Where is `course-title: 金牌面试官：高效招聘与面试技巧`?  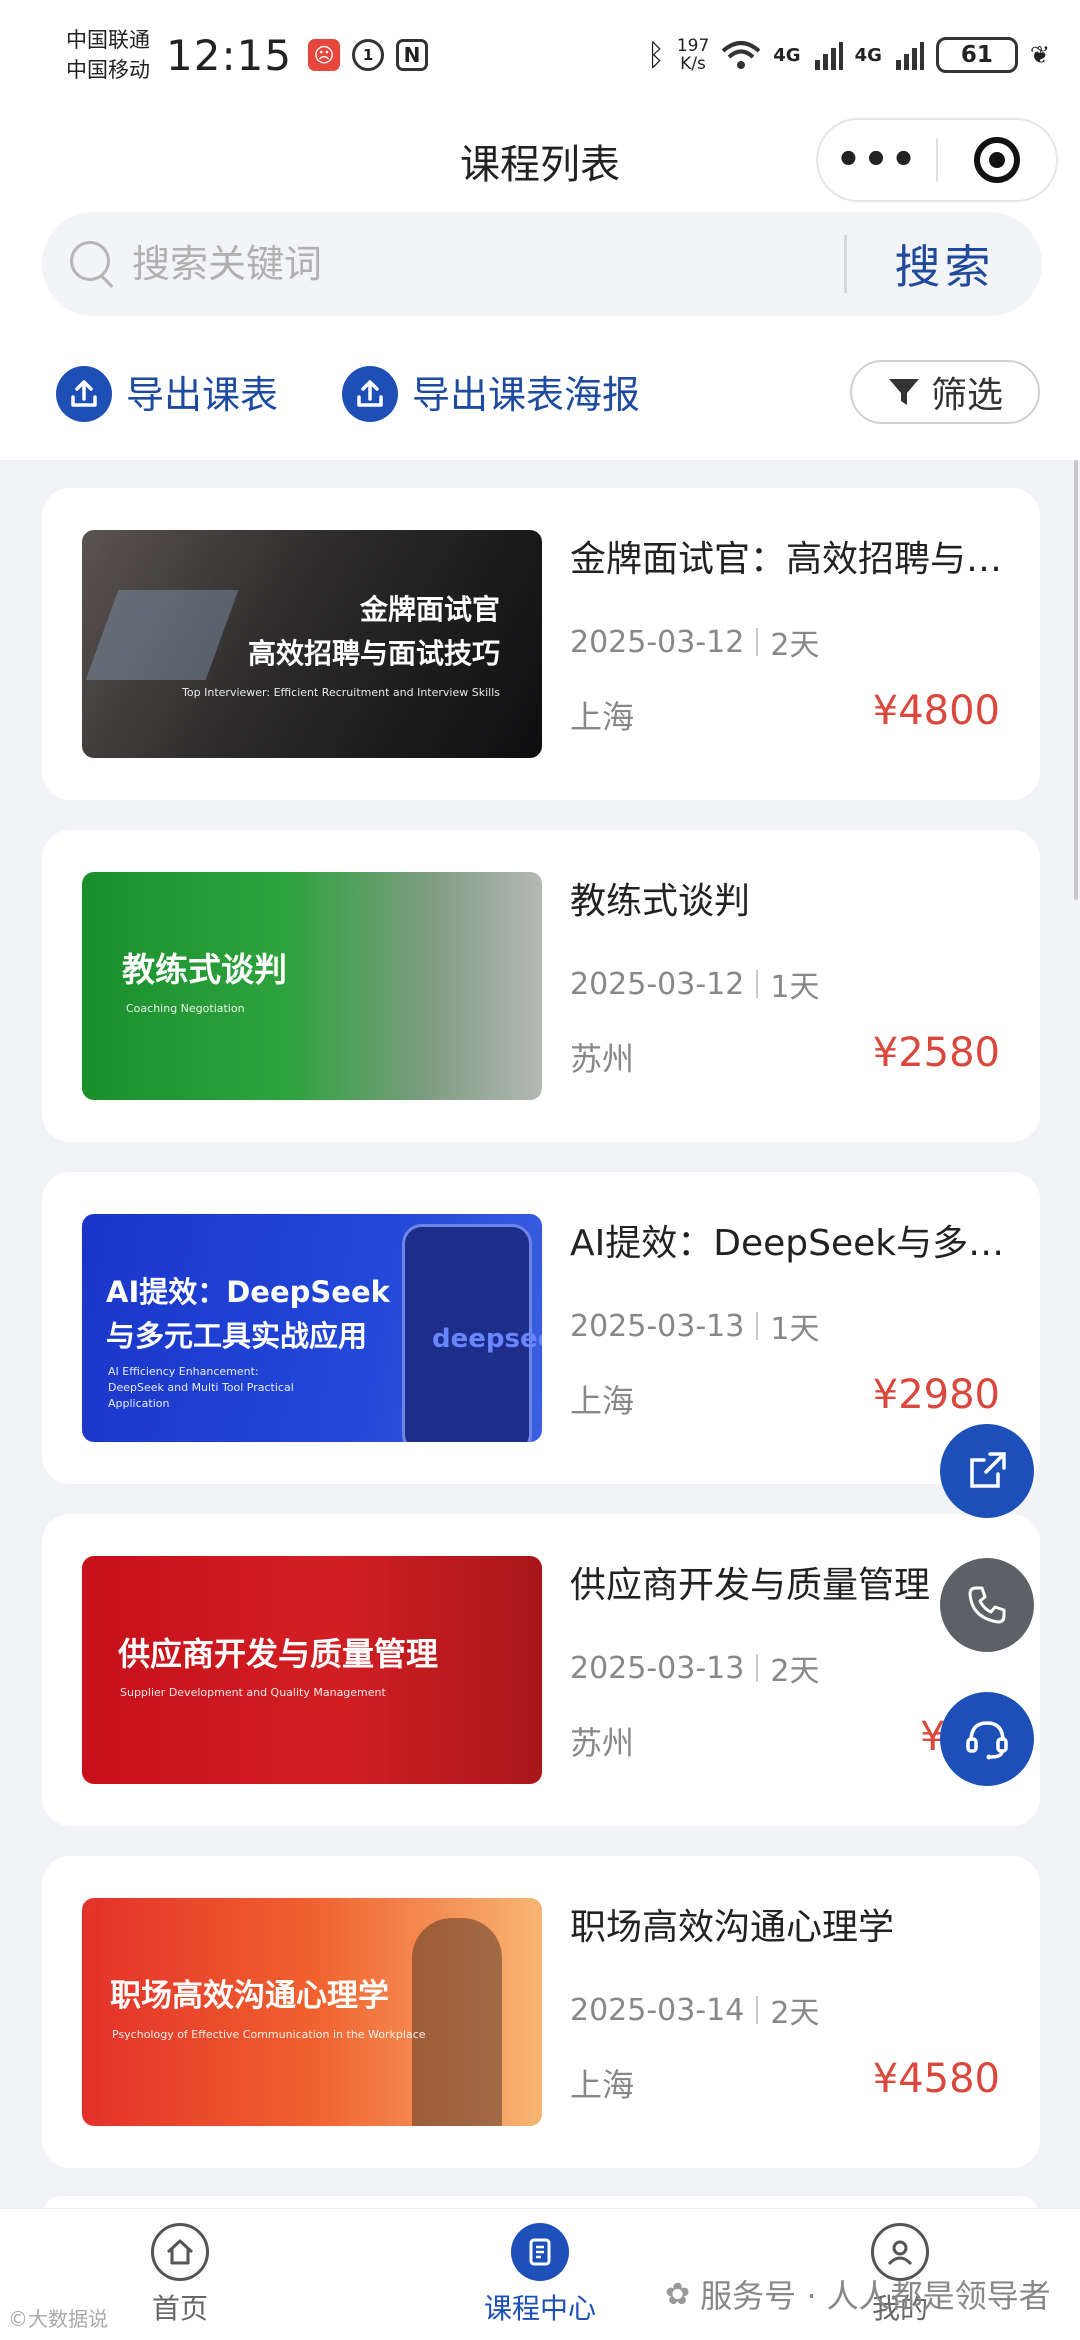
course-title: 金牌面试官：高效招聘与面试技巧 is located at coordinates (790, 559).